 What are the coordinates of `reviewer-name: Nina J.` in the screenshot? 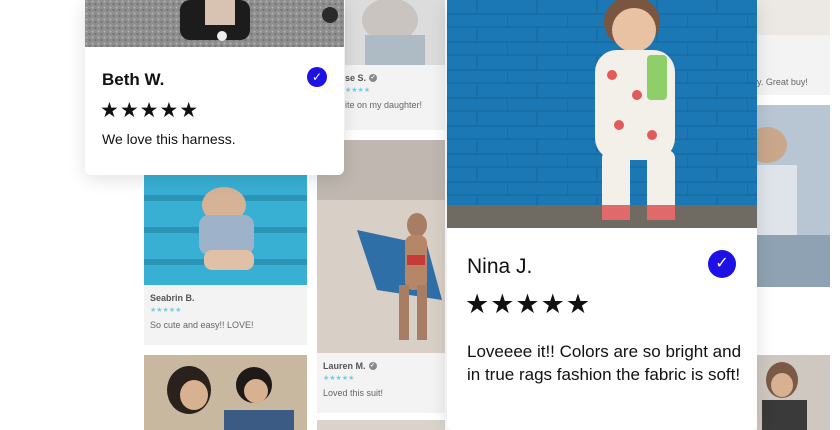 It's located at (500, 266).